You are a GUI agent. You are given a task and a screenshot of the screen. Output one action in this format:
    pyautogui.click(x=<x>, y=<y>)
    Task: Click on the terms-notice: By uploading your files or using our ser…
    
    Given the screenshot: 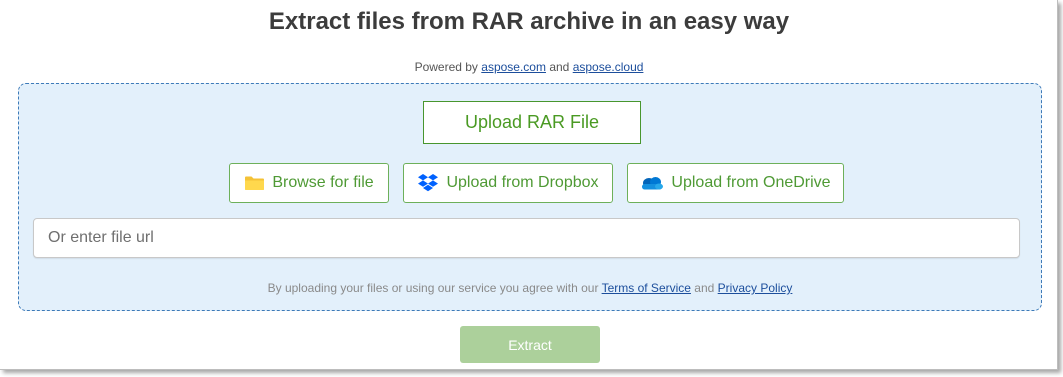 What is the action you would take?
    pyautogui.click(x=530, y=288)
    